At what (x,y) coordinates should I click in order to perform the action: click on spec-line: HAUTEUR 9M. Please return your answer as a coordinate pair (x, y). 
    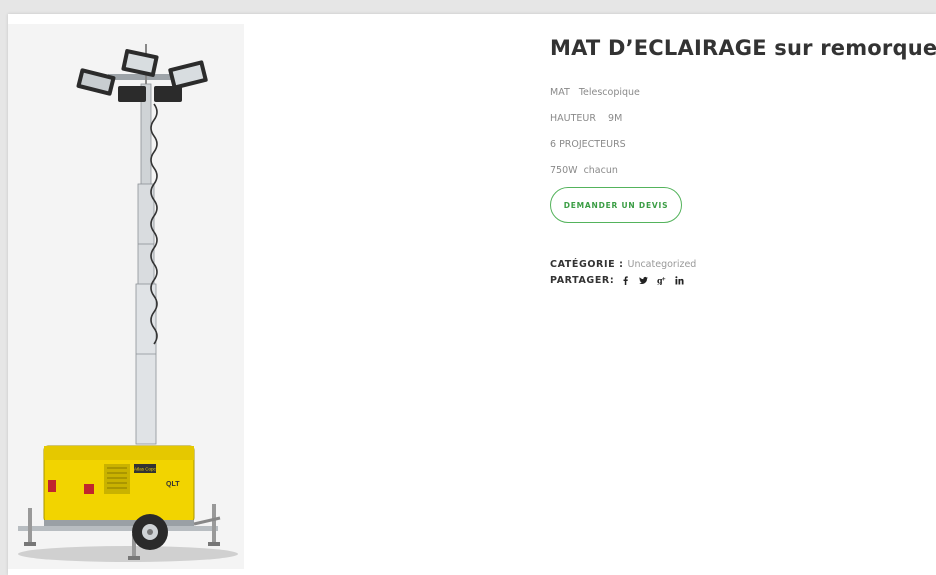
    Looking at the image, I should click on (586, 118).